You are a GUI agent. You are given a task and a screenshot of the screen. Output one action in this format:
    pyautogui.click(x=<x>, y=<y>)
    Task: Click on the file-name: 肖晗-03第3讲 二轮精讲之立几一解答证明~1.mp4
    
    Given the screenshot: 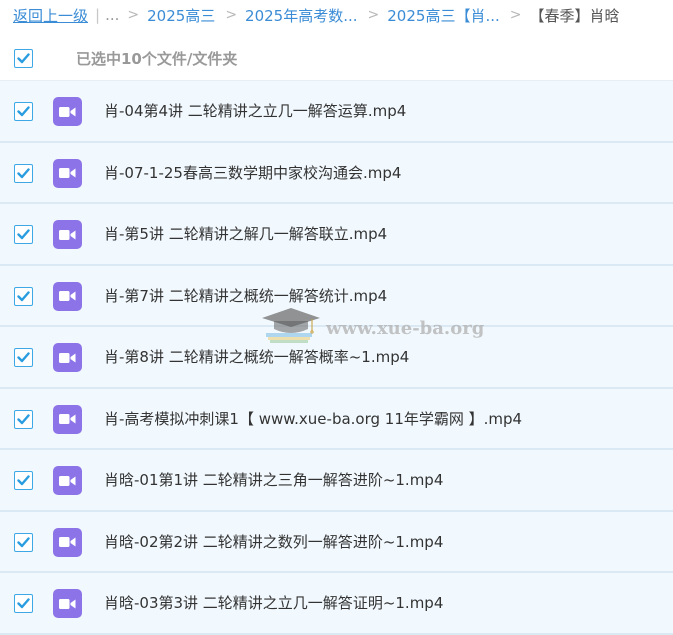 What is the action you would take?
    pyautogui.click(x=273, y=602)
    